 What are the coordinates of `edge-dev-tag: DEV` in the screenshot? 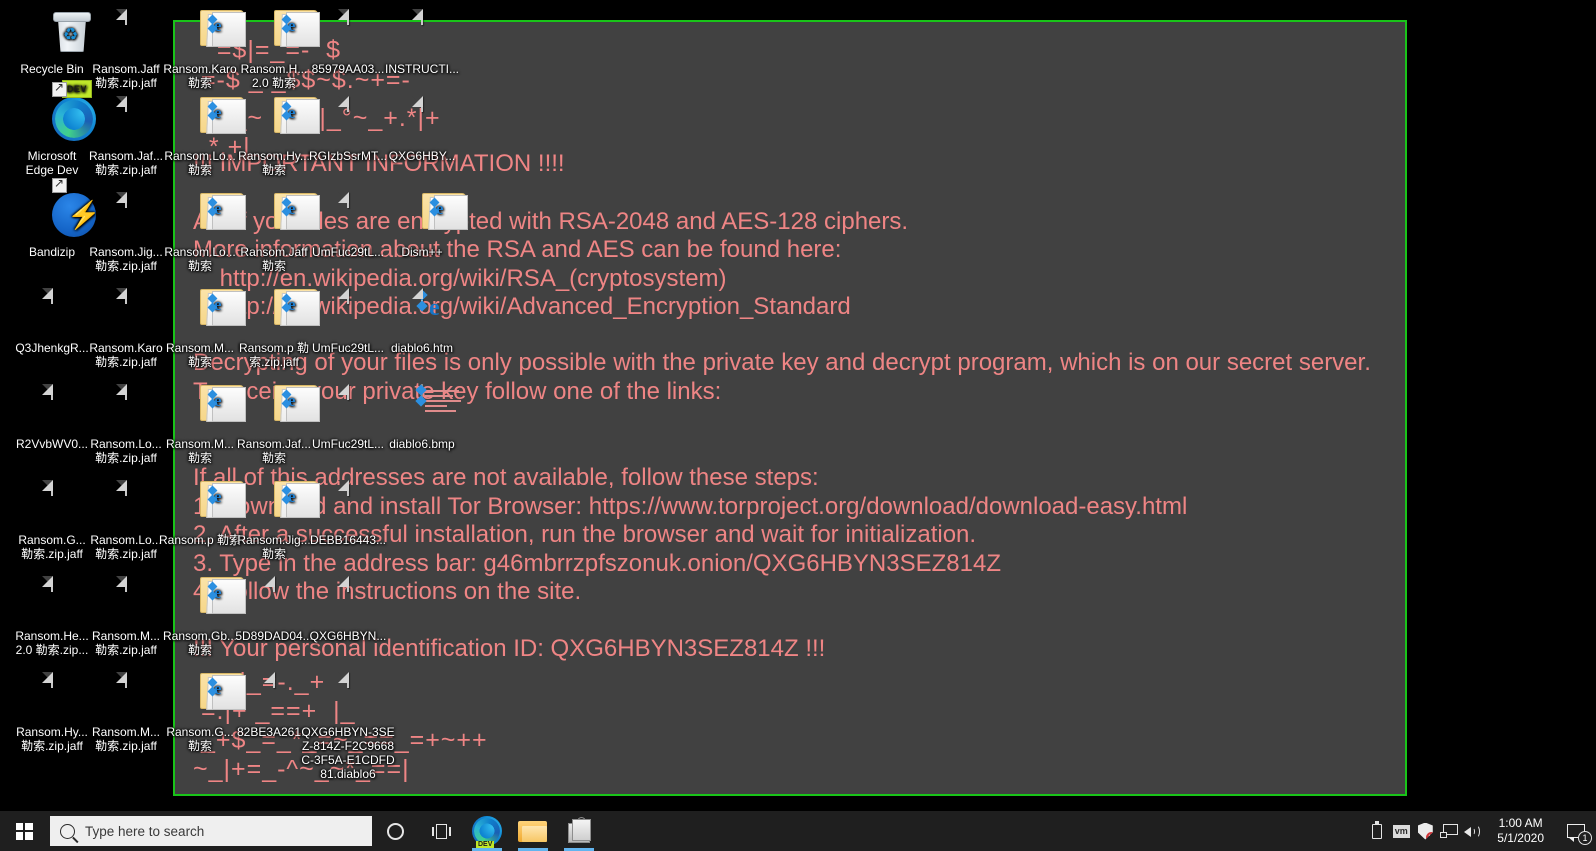 It's located at (485, 844).